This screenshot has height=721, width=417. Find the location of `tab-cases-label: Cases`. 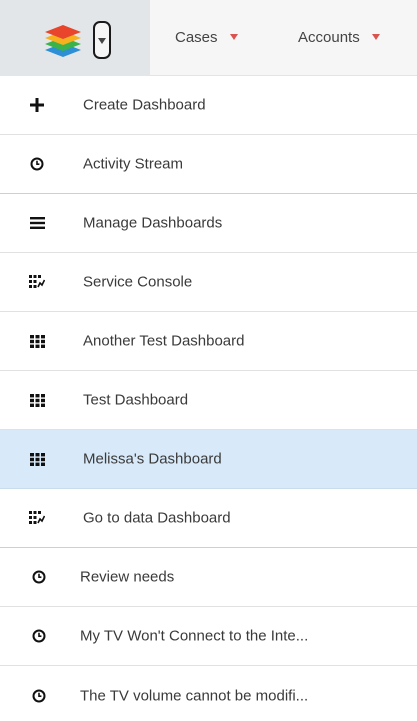

tab-cases-label: Cases is located at coordinates (196, 37).